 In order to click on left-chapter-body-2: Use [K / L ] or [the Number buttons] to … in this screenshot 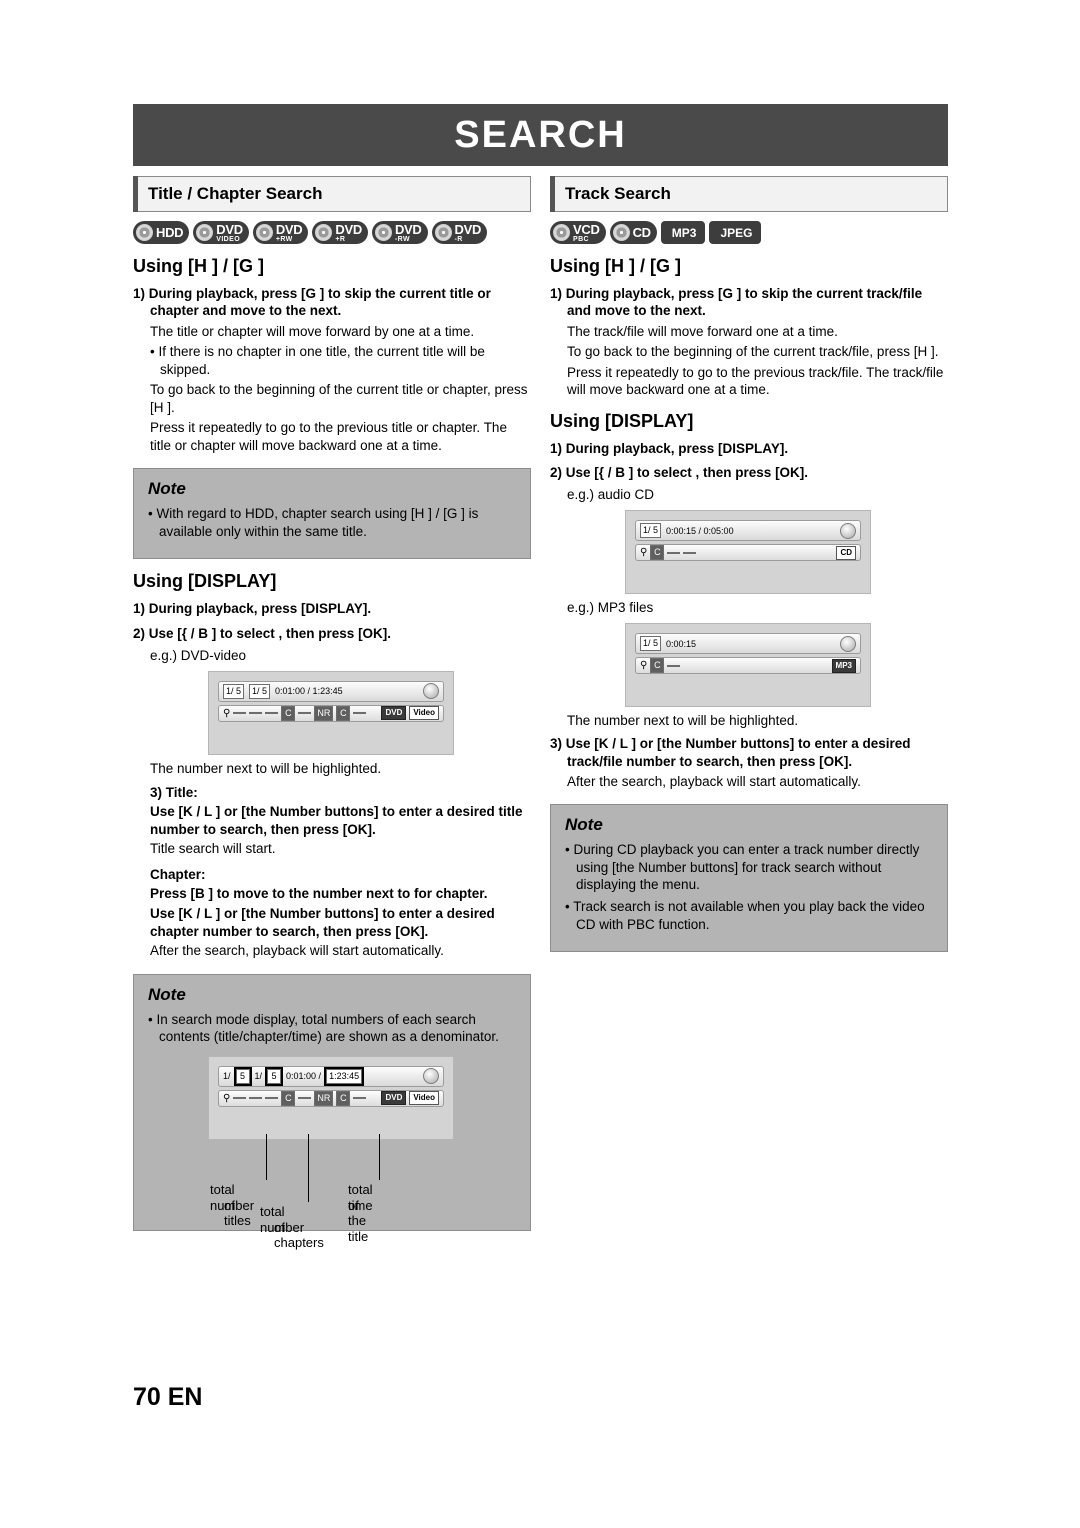, I will do `click(322, 922)`.